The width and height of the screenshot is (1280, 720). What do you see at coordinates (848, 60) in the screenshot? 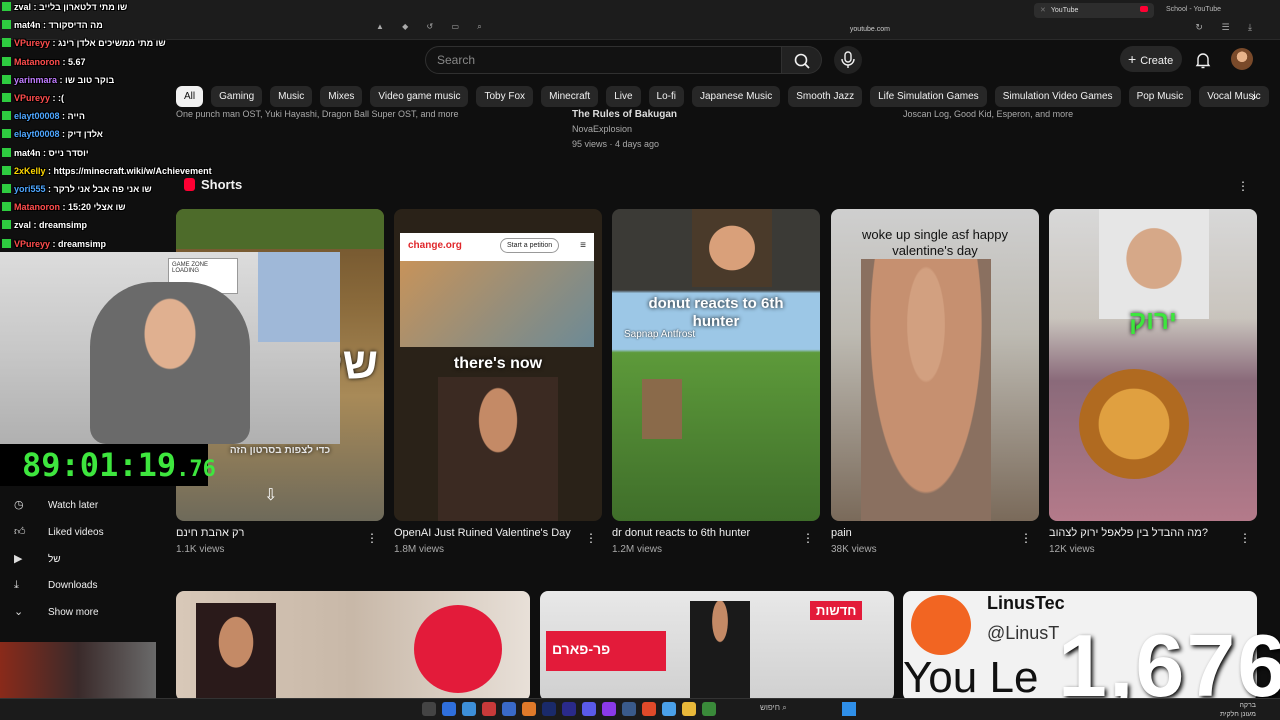
I see `voice-search-button` at bounding box center [848, 60].